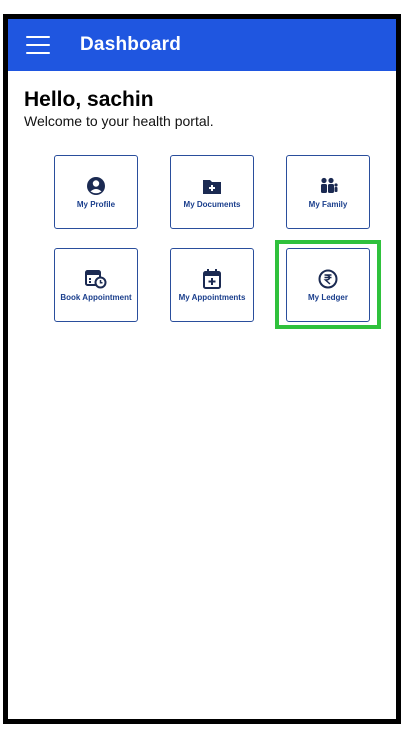 The height and width of the screenshot is (729, 410). Describe the element at coordinates (96, 186) in the screenshot. I see `account-circle-icon` at that location.